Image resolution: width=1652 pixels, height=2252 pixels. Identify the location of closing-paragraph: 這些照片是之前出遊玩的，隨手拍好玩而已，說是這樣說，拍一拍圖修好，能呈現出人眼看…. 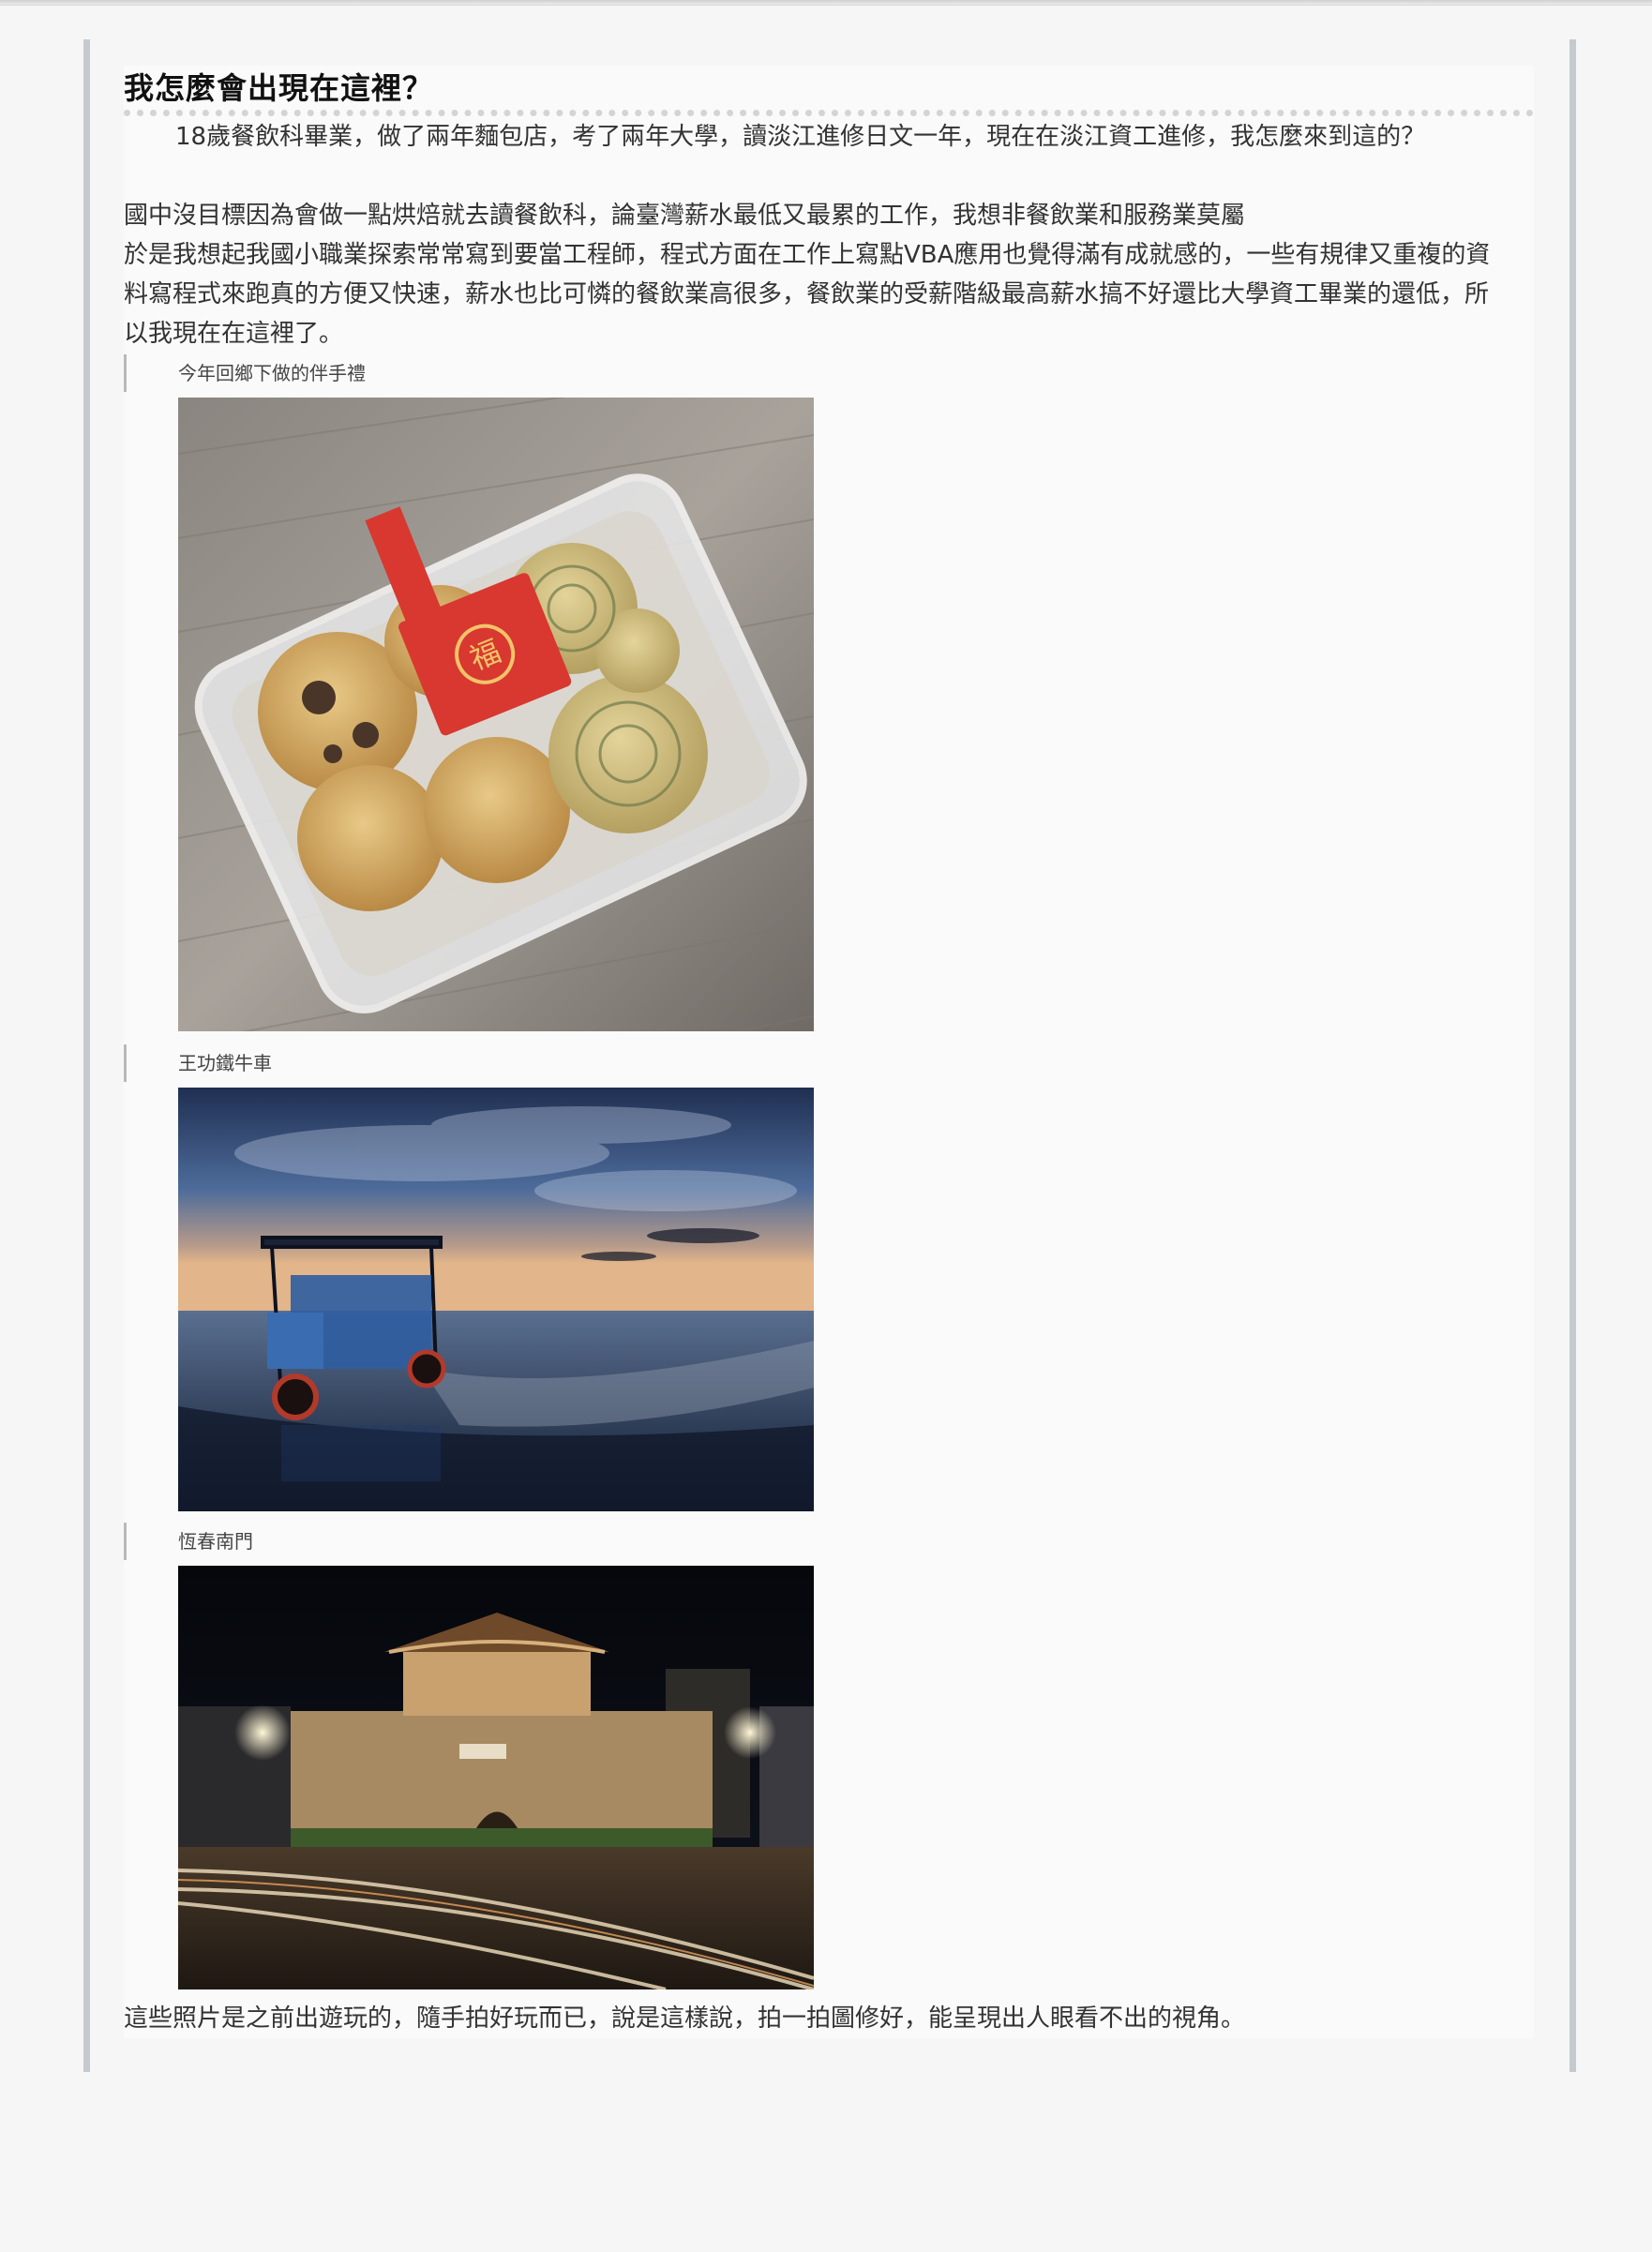
(685, 2019).